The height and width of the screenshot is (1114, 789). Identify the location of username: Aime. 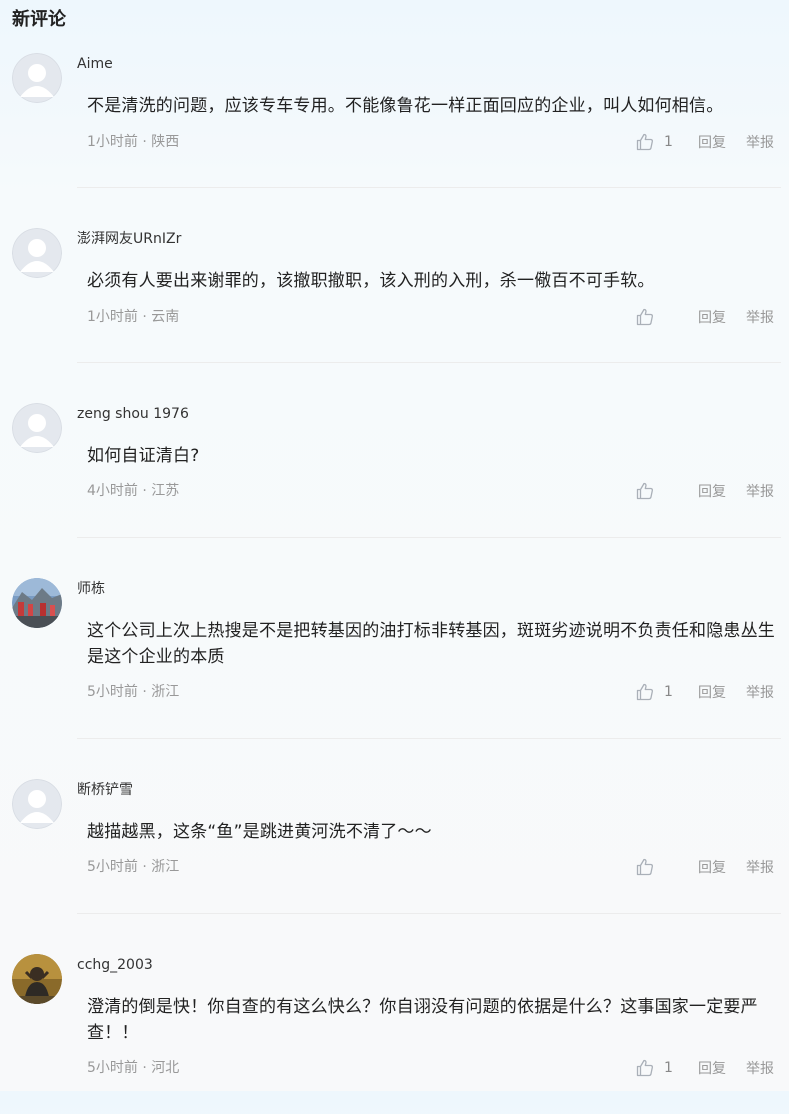
(95, 64).